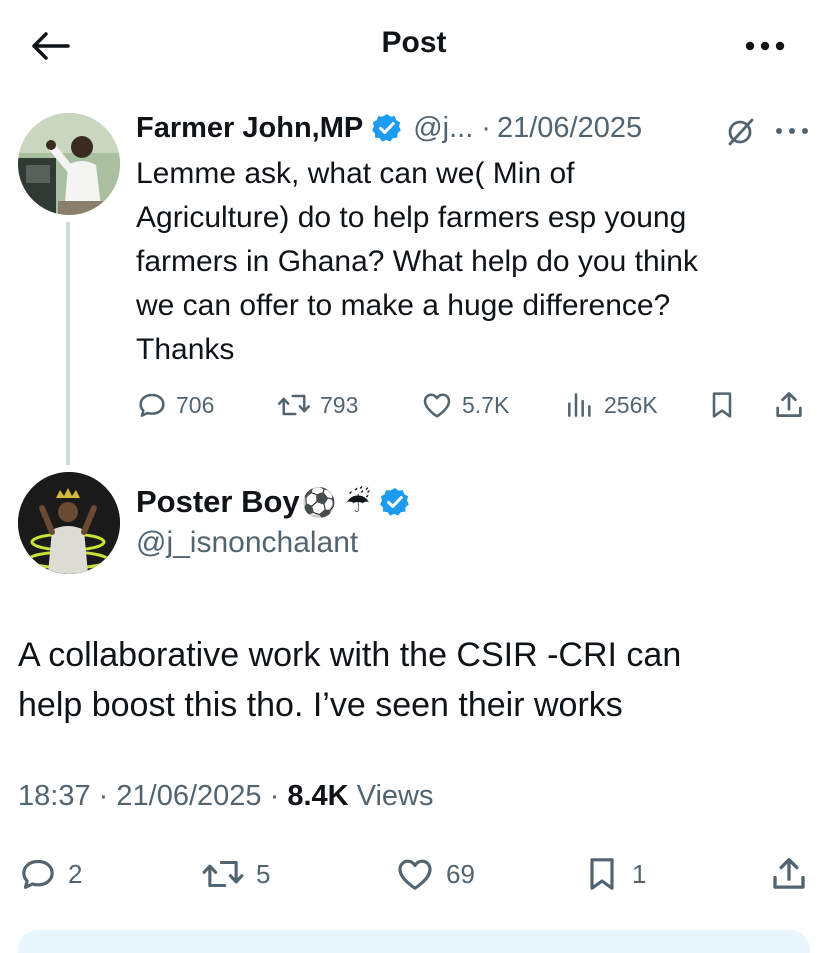 Image resolution: width=828 pixels, height=953 pixels. I want to click on avatar-farmer-john, so click(69, 164).